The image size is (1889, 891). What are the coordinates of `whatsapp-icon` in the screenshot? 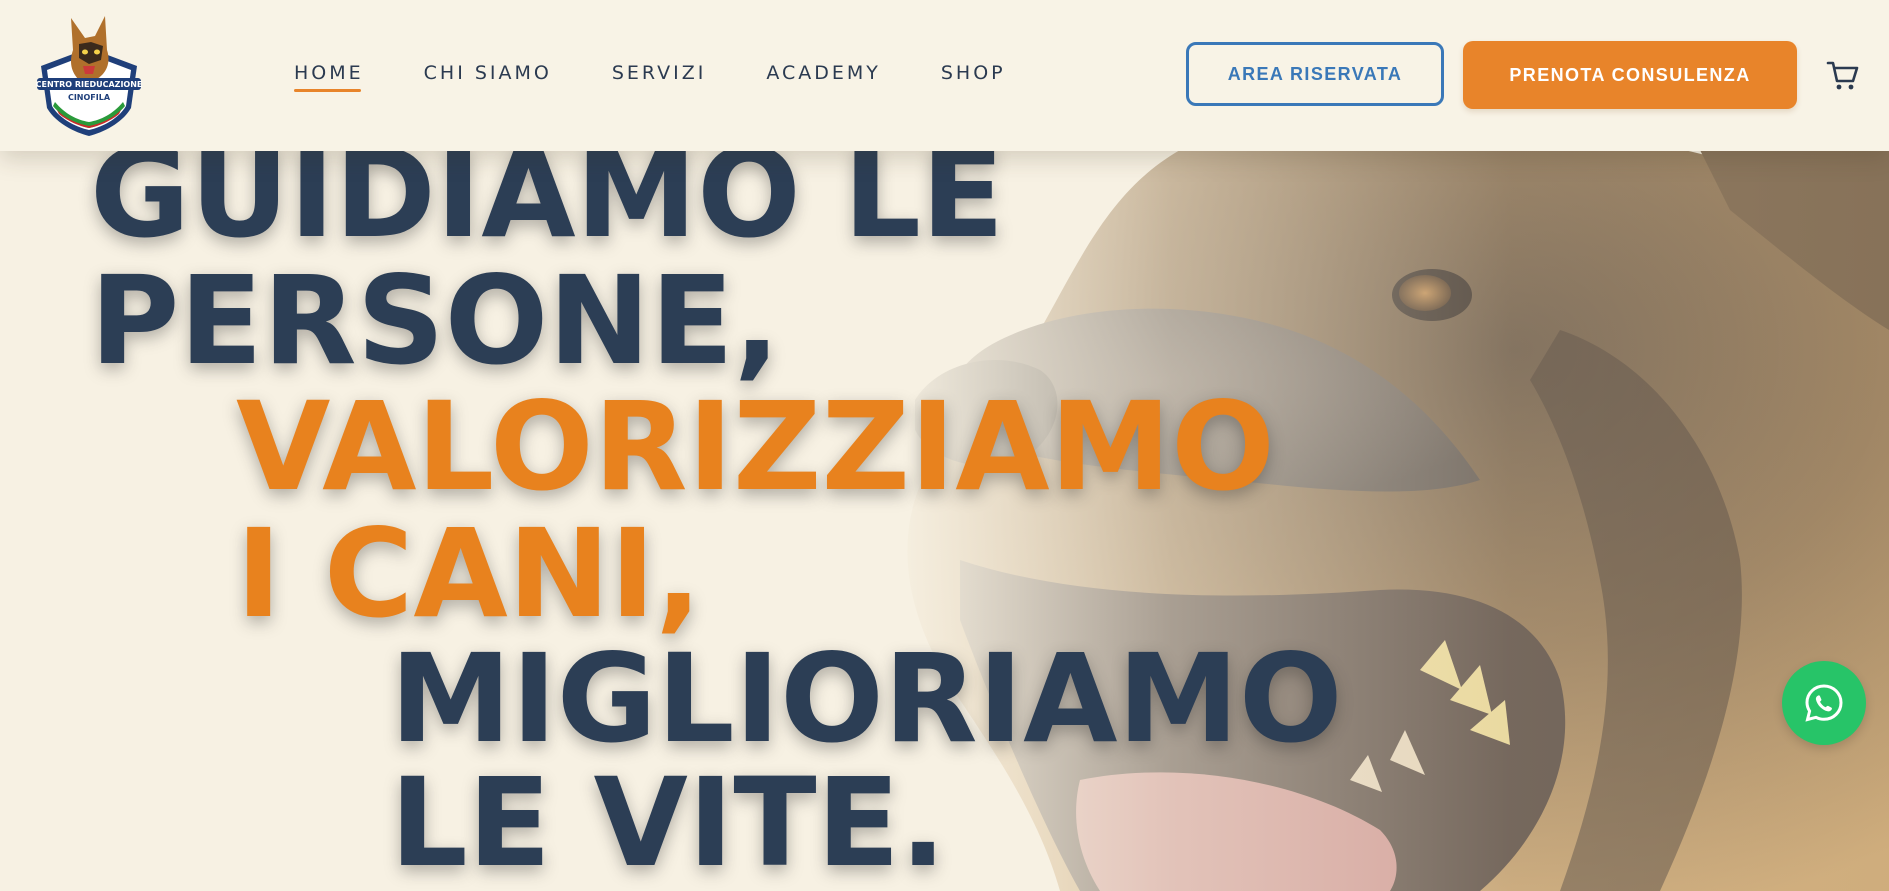 It's located at (1824, 703).